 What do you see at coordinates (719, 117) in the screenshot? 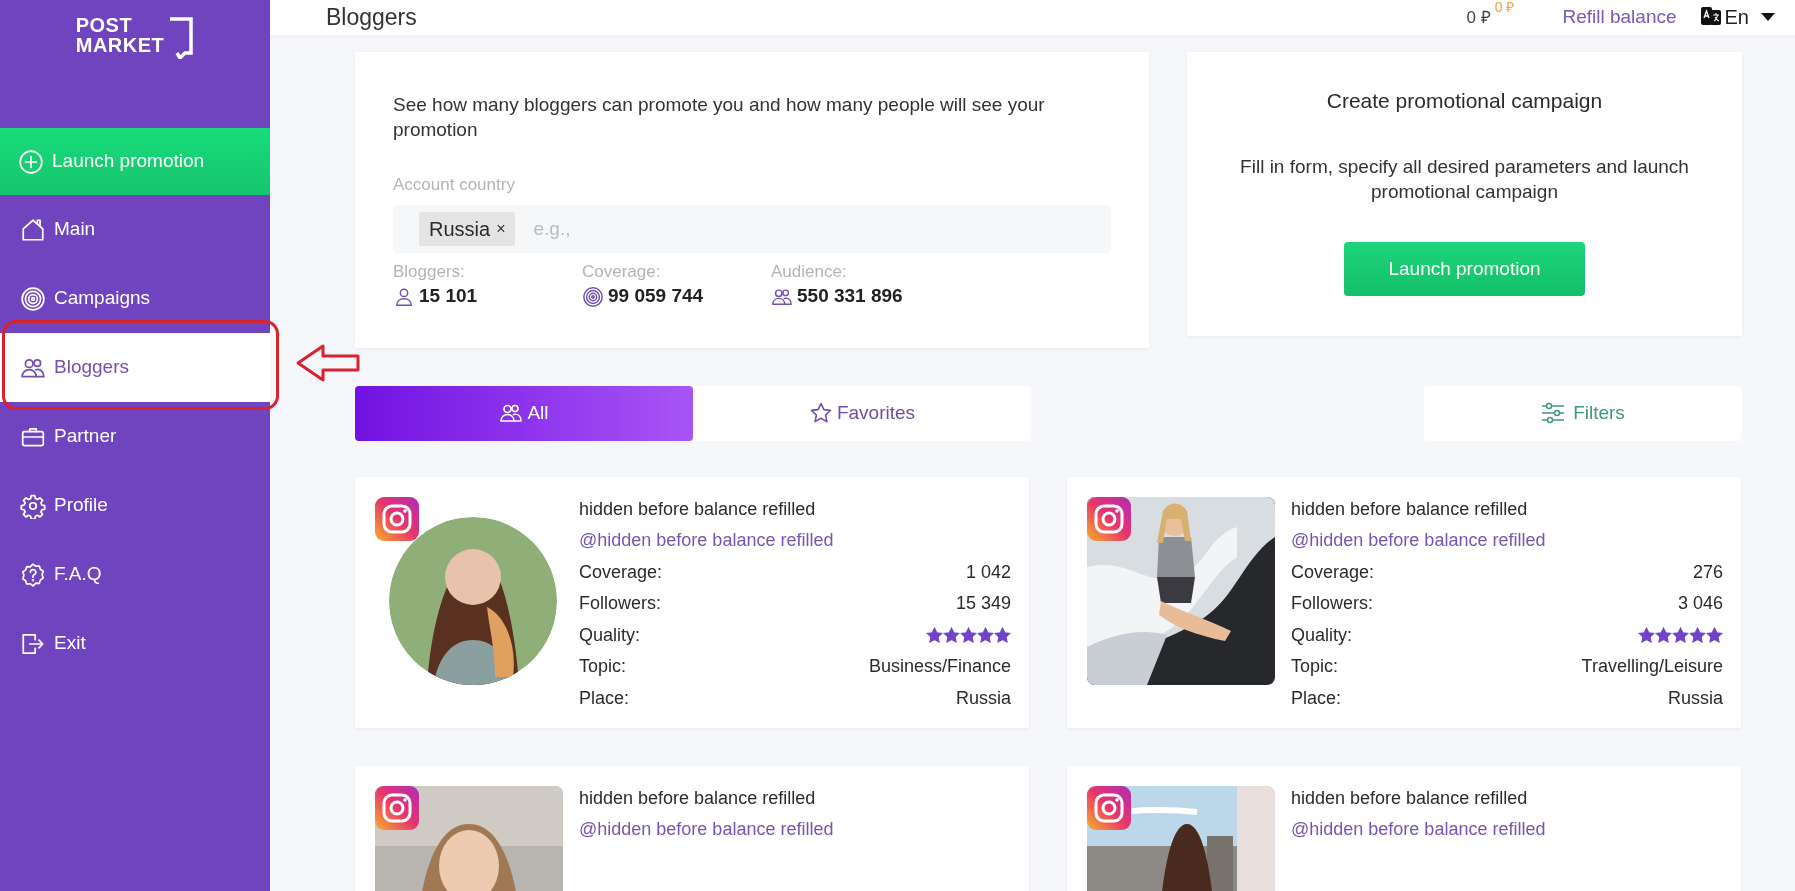
I see `description-text: See how many bloggers can promote you and how many people will see your promotion` at bounding box center [719, 117].